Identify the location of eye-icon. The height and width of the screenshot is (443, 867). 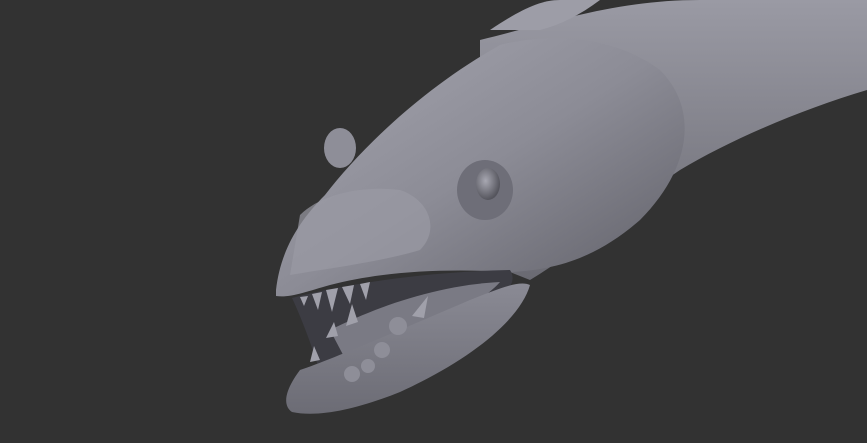
(488, 184).